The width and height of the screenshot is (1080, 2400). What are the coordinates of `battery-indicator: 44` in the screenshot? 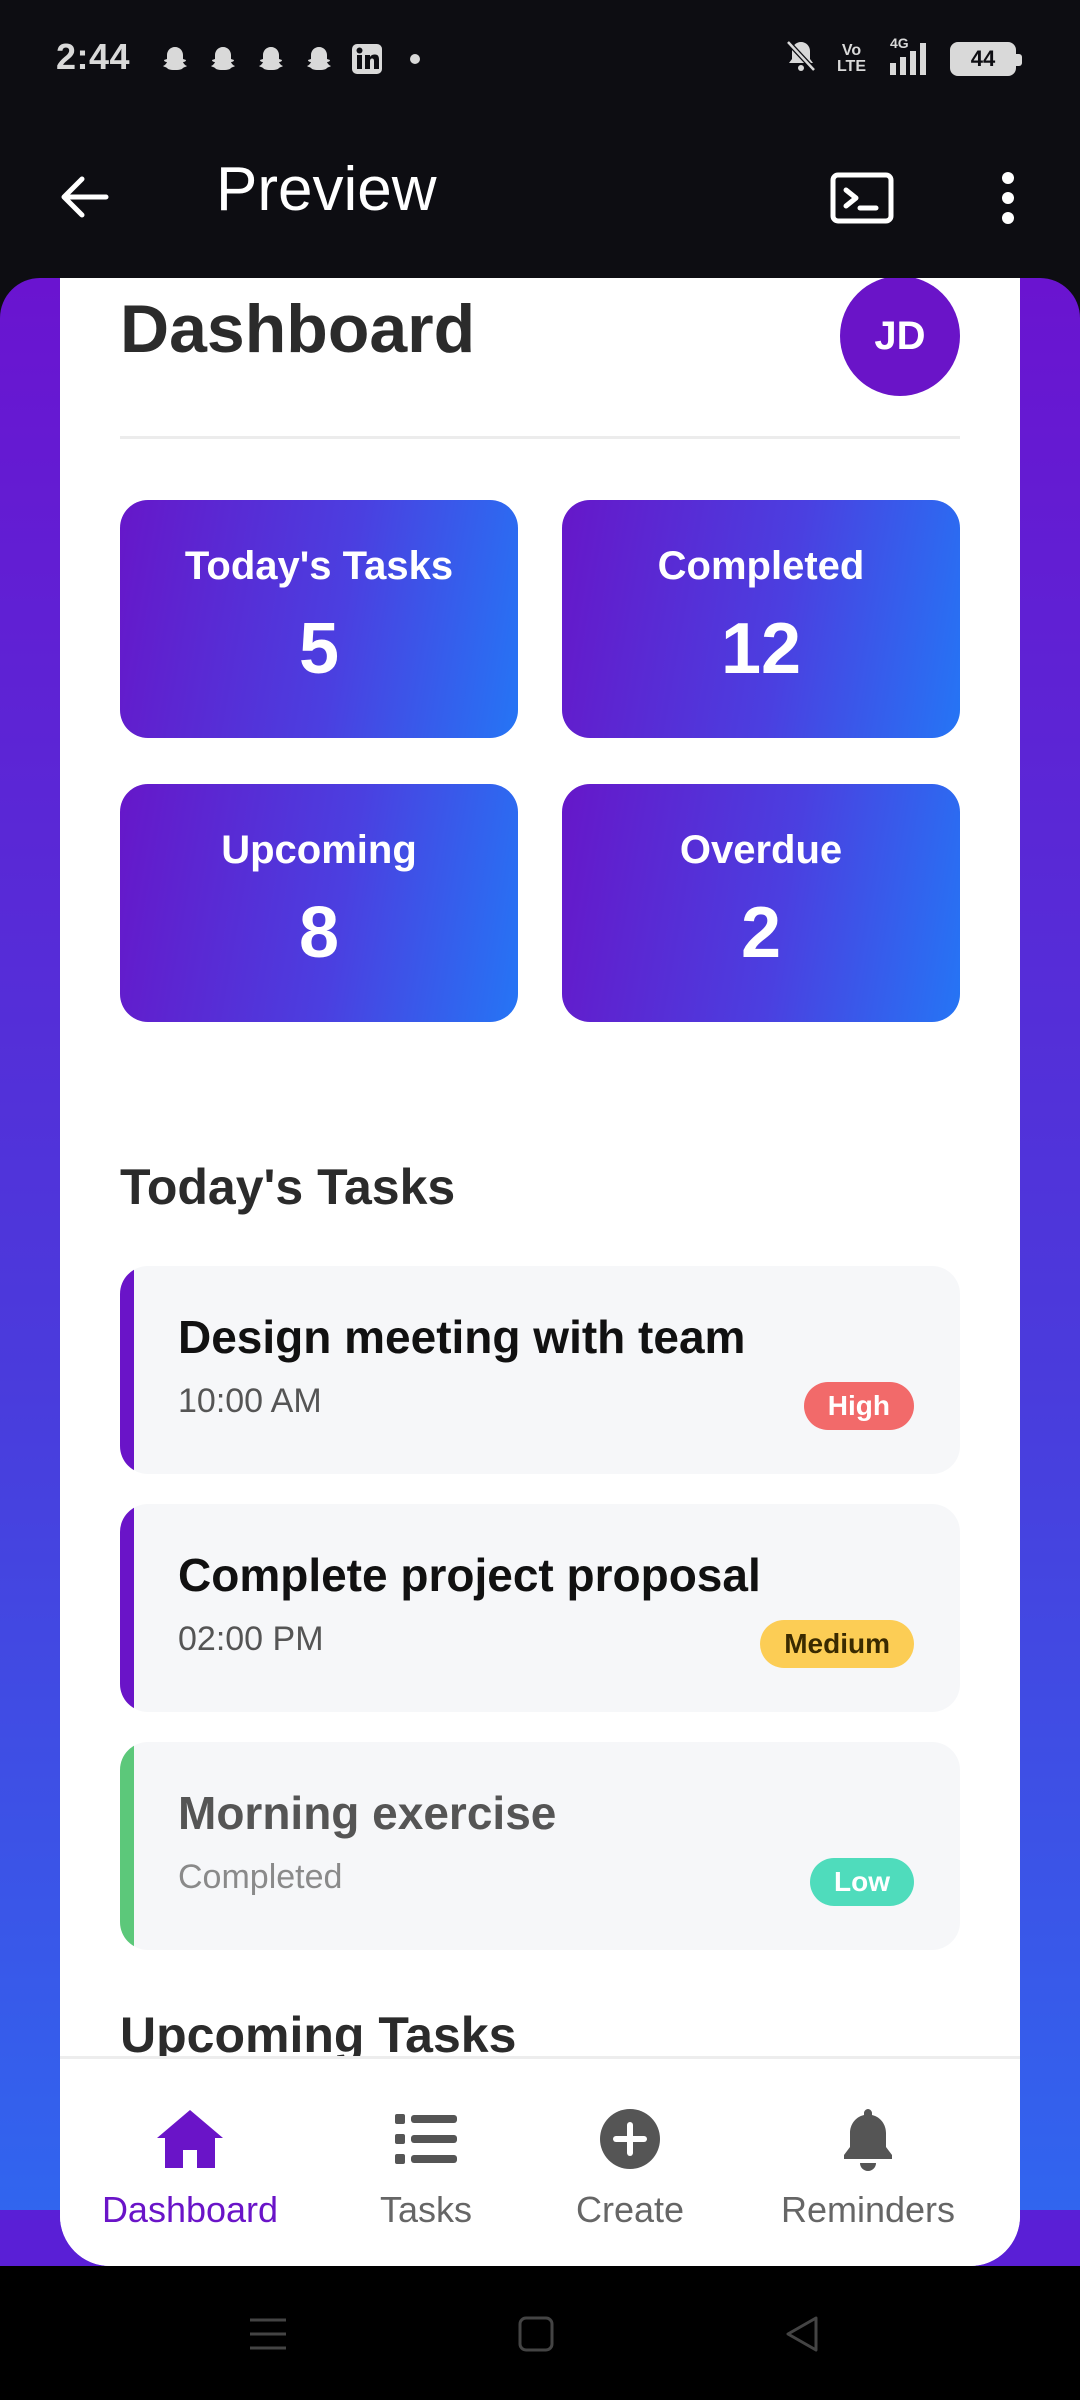 It's located at (986, 58).